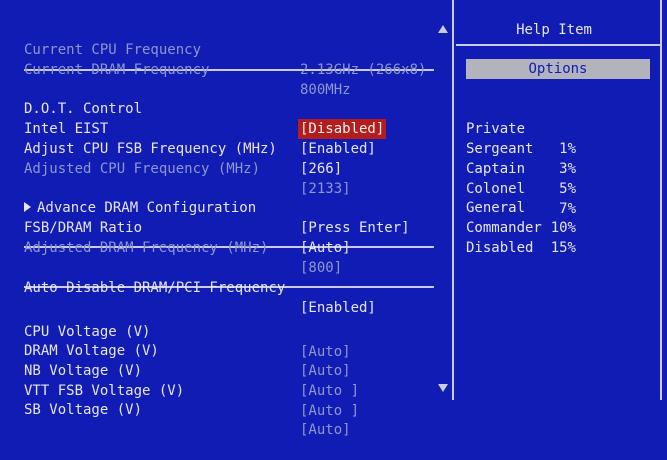 The height and width of the screenshot is (460, 667). Describe the element at coordinates (155, 288) in the screenshot. I see `setting-label: Auto Disable DRAM/PCI Frequency` at that location.